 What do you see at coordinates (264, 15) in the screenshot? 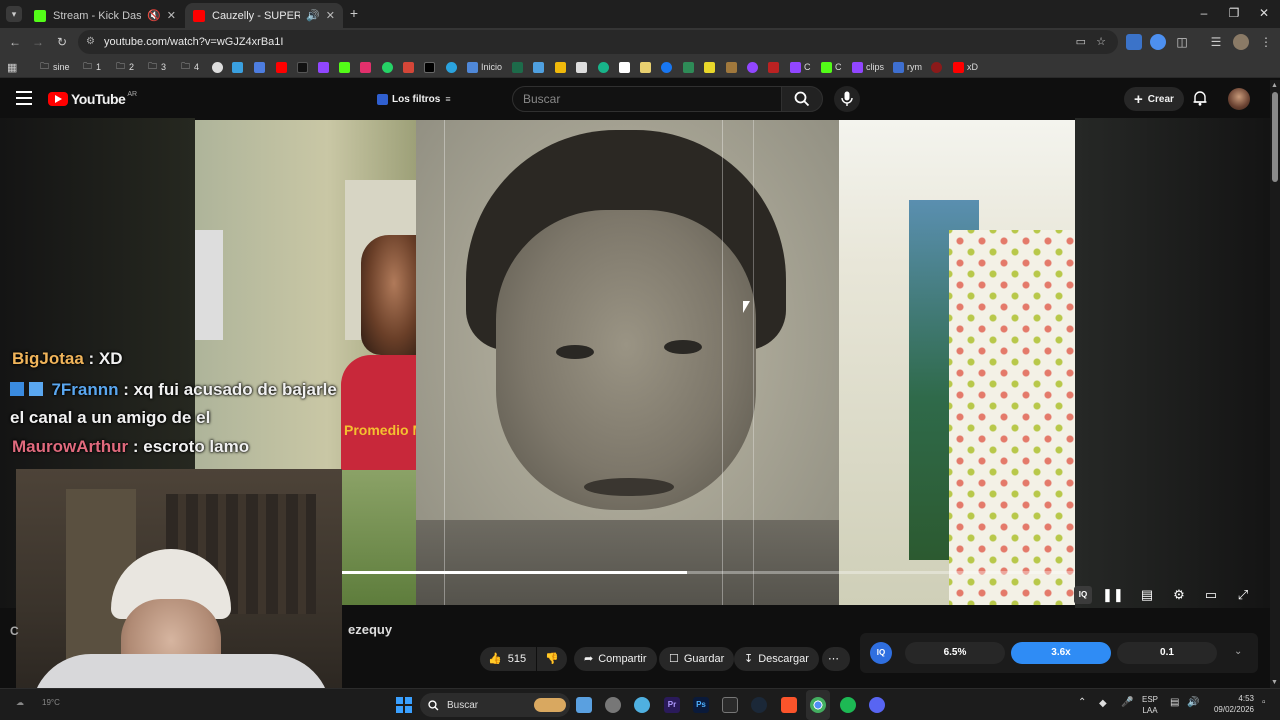
I see `tab-youtube-video: Cauzelly - SUPERCAUSA (Y 🔊 ✕` at bounding box center [264, 15].